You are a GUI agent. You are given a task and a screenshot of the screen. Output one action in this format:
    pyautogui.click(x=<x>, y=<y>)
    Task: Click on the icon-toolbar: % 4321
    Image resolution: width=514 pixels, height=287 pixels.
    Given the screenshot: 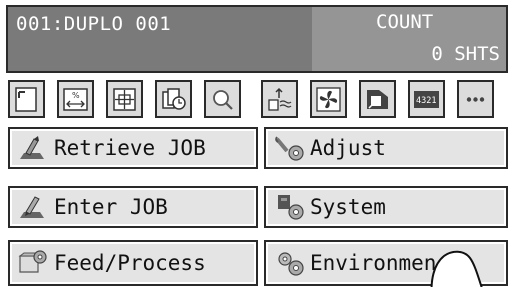 What is the action you would take?
    pyautogui.click(x=257, y=99)
    